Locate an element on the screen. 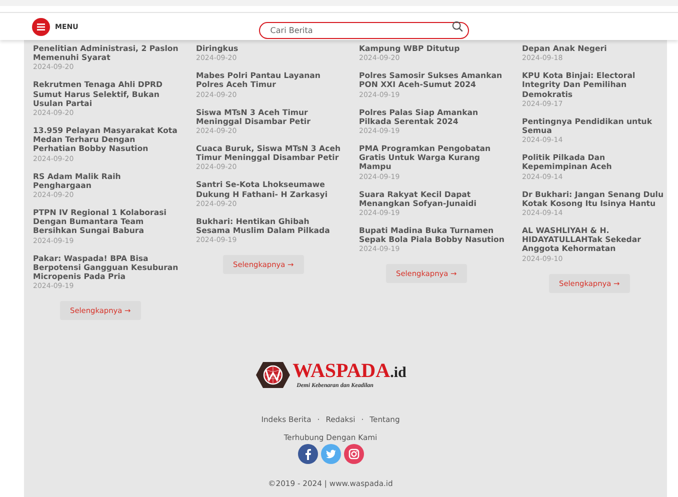 Image resolution: width=678 pixels, height=497 pixels. menu-icon is located at coordinates (41, 27).